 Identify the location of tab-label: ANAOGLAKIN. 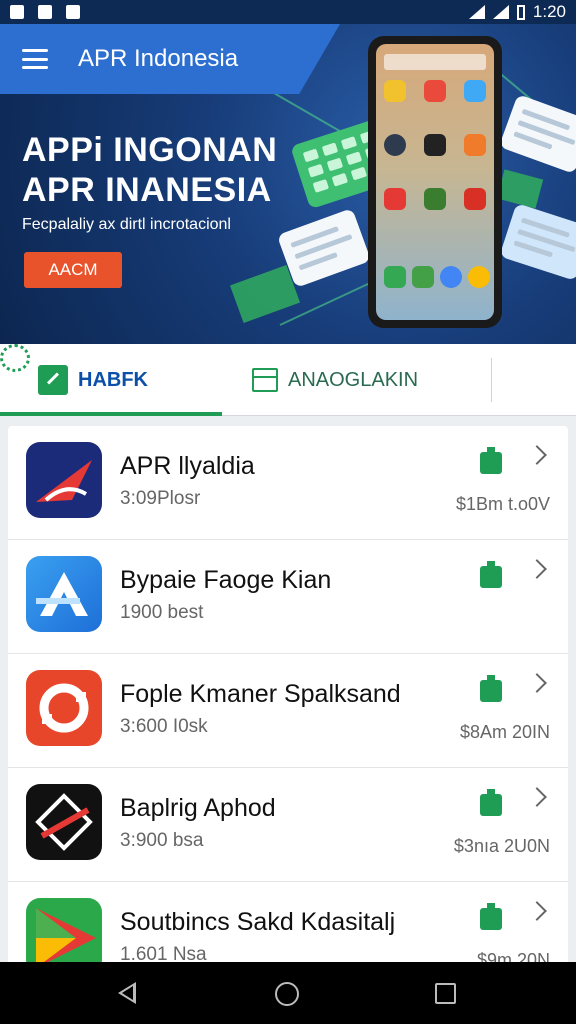
(353, 379).